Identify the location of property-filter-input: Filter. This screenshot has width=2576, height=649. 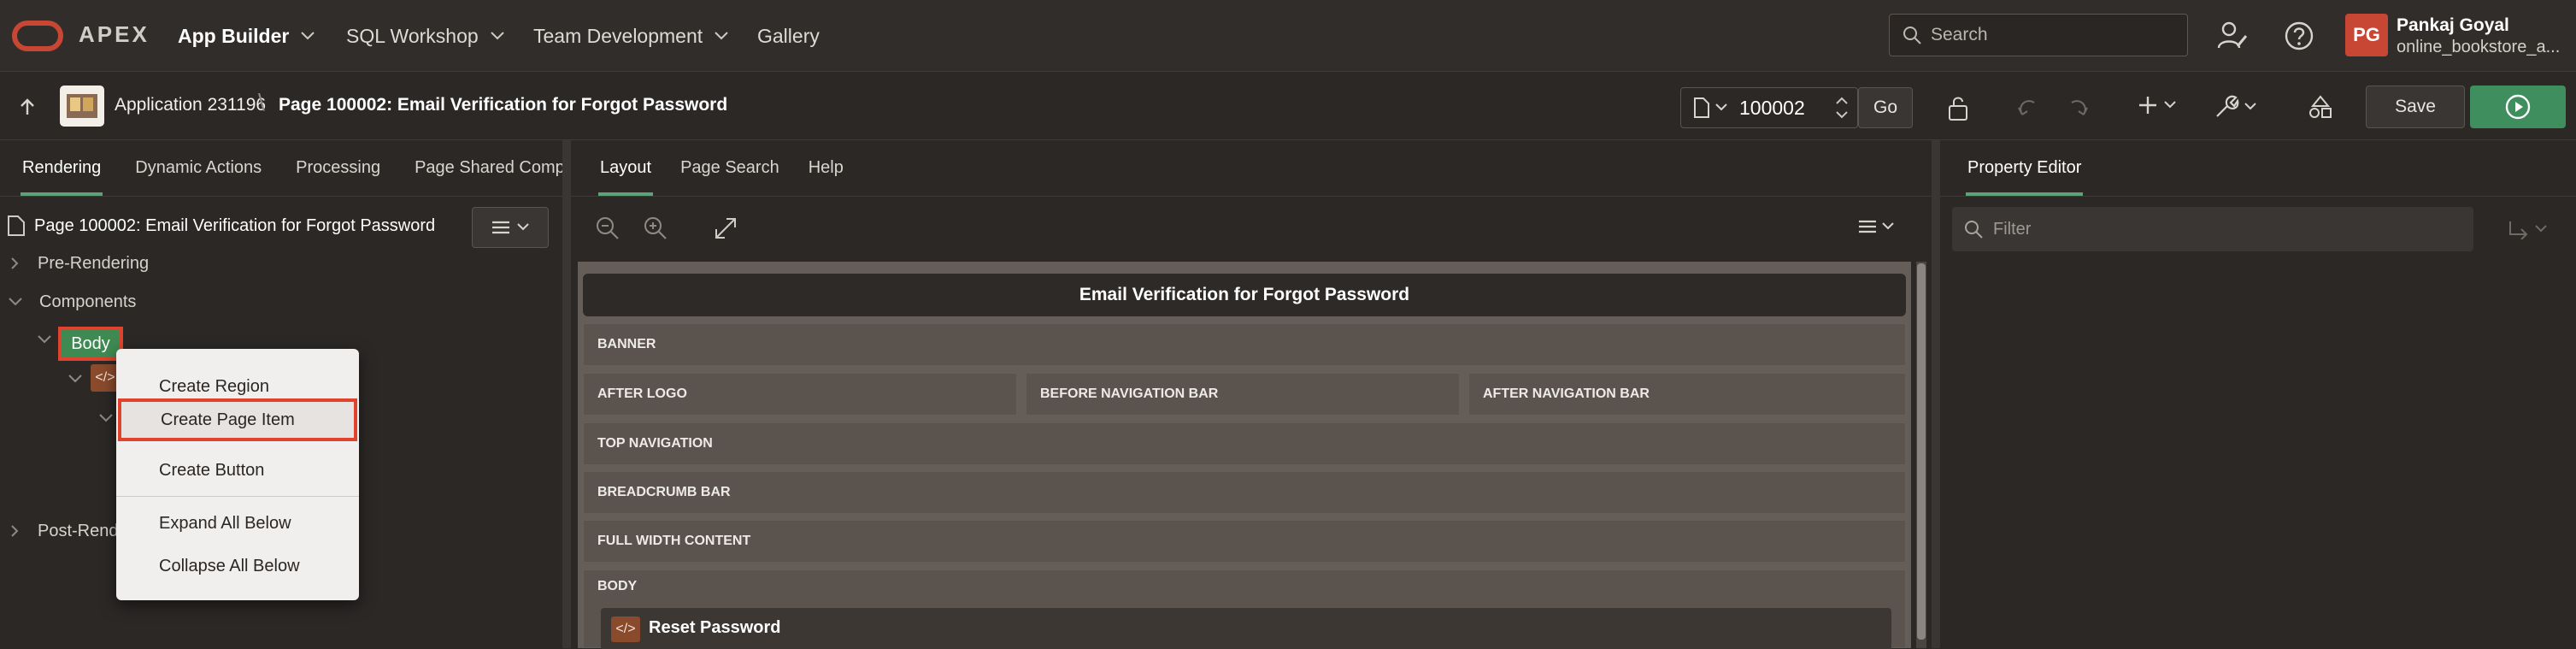
(2212, 229).